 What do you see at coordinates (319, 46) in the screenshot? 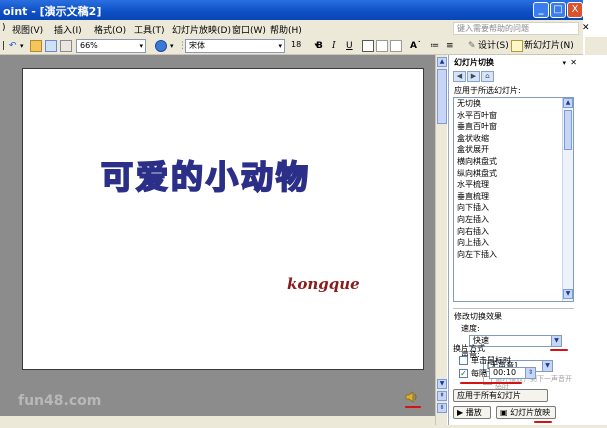
I see `bold-button: B` at bounding box center [319, 46].